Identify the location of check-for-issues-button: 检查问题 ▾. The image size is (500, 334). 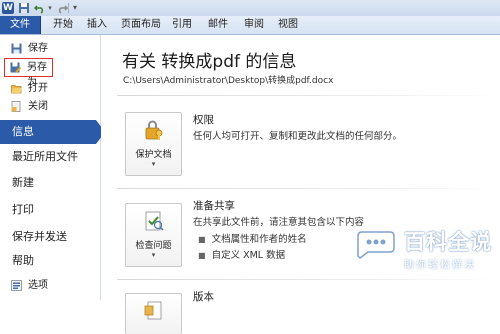
(153, 235).